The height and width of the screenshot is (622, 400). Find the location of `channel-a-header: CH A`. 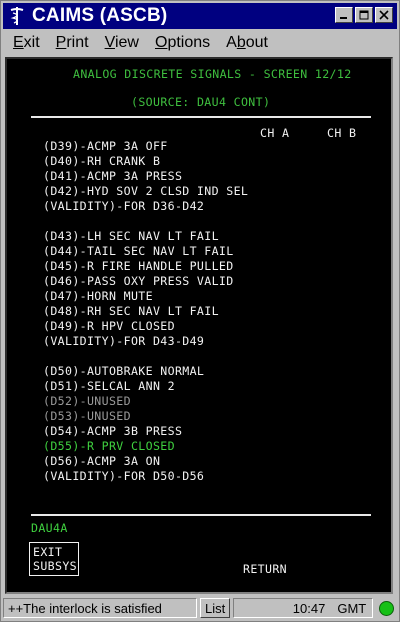

channel-a-header: CH A is located at coordinates (275, 133).